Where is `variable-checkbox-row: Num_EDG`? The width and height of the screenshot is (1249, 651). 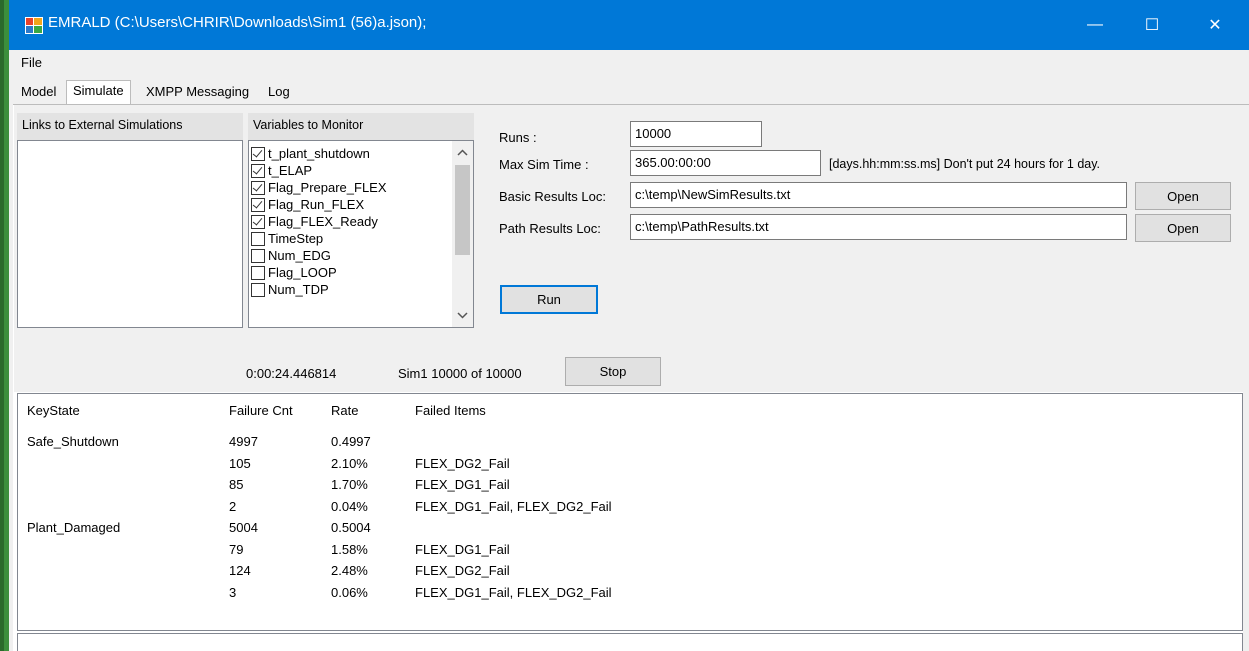
variable-checkbox-row: Num_EDG is located at coordinates (291, 255).